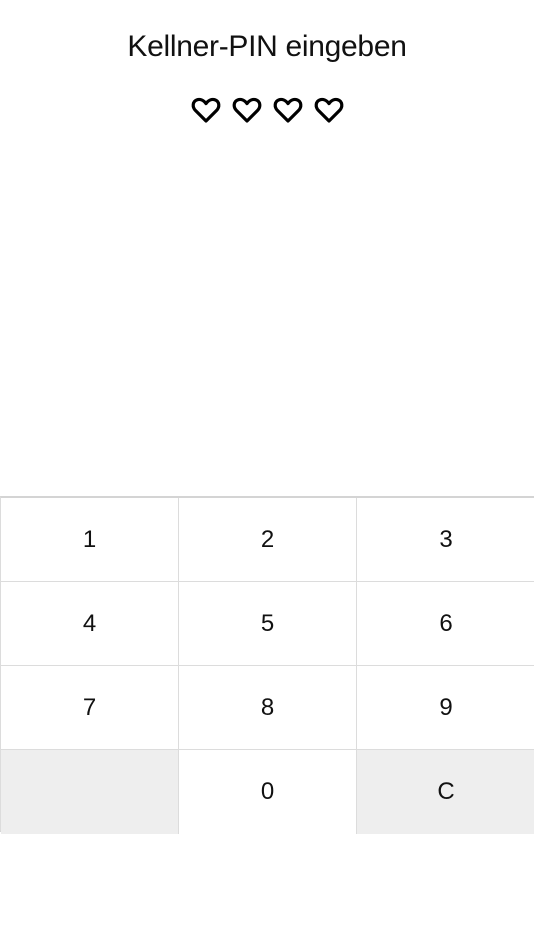 This screenshot has width=534, height=950. What do you see at coordinates (445, 708) in the screenshot?
I see `key-9-button: 9` at bounding box center [445, 708].